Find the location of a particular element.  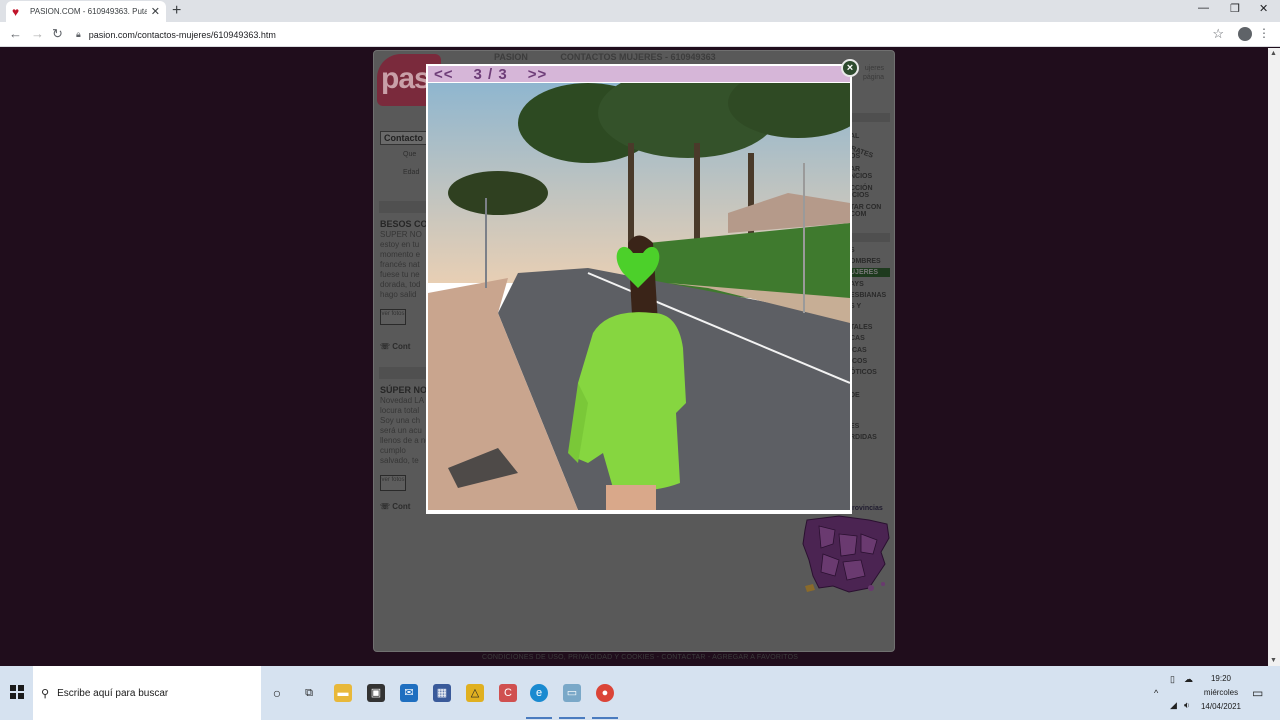

sidebar-item: RDIDAS is located at coordinates (863, 438).